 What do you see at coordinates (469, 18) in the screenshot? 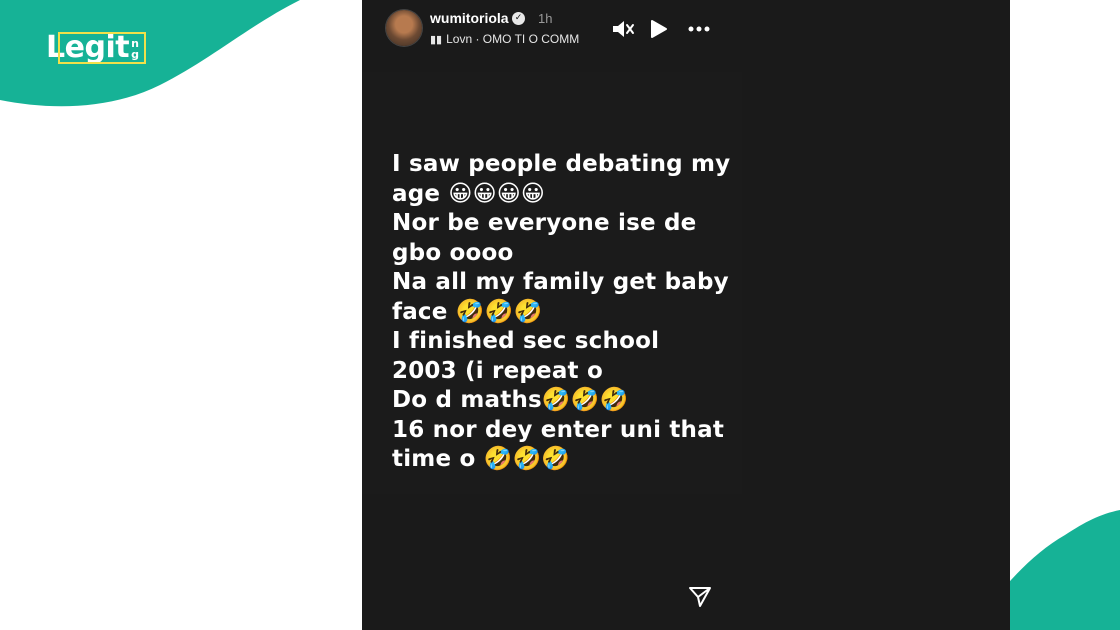
I see `username: wumitoriola` at bounding box center [469, 18].